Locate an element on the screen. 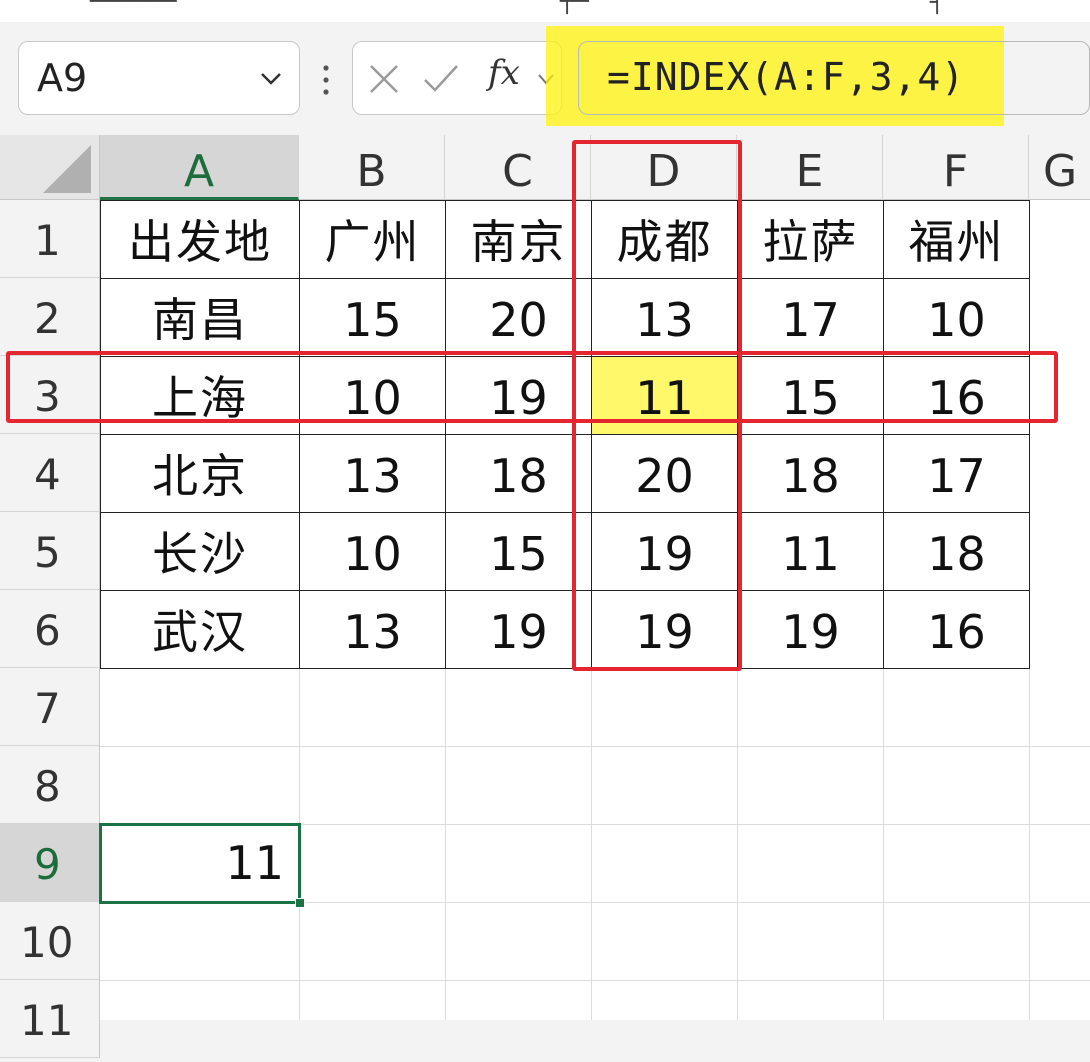 This screenshot has width=1090, height=1062. ribbon-strip: ━━━━━━ ┯┷ ╕ is located at coordinates (545, 11).